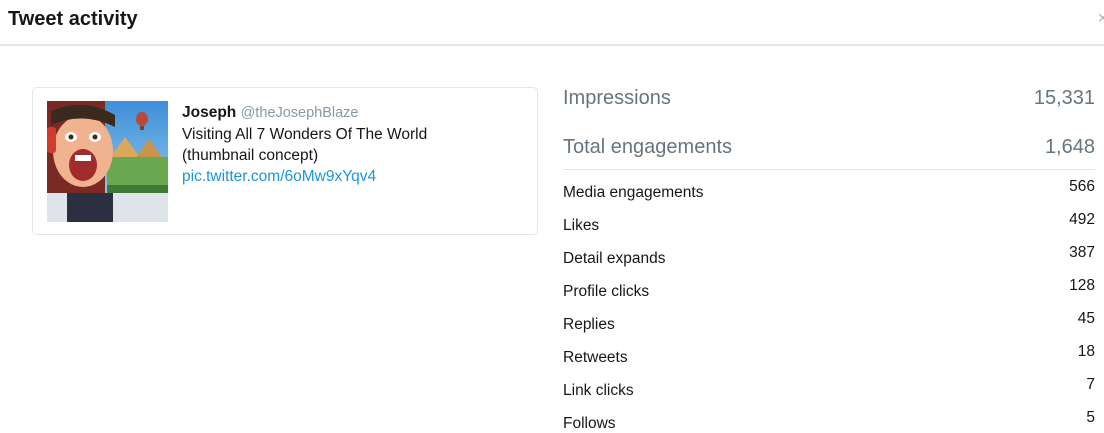 This screenshot has height=433, width=1104. What do you see at coordinates (1082, 285) in the screenshot?
I see `stat-value: 128` at bounding box center [1082, 285].